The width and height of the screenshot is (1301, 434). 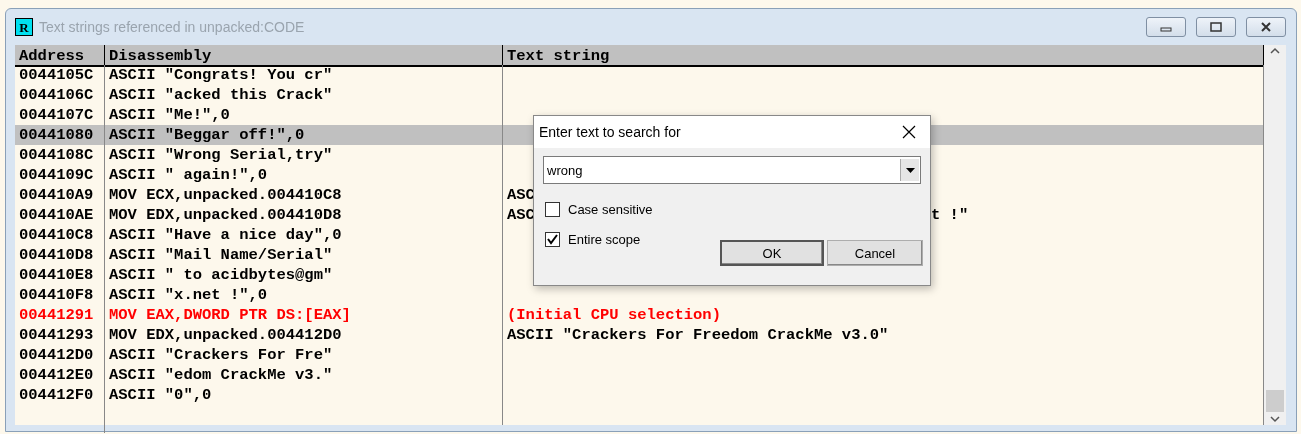 What do you see at coordinates (883, 56) in the screenshot?
I see `column-header: Text string` at bounding box center [883, 56].